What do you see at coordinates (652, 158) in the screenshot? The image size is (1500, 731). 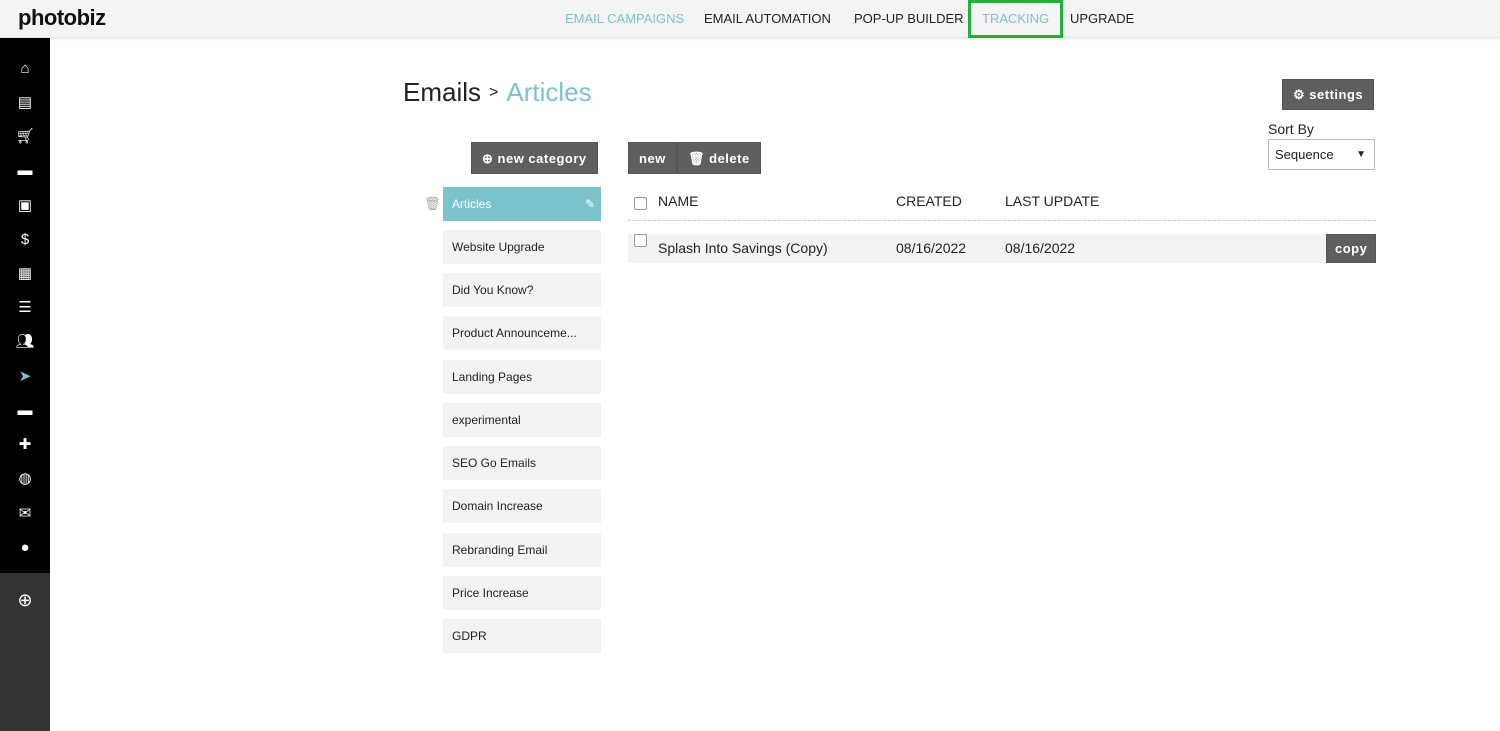 I see `new-button: new` at bounding box center [652, 158].